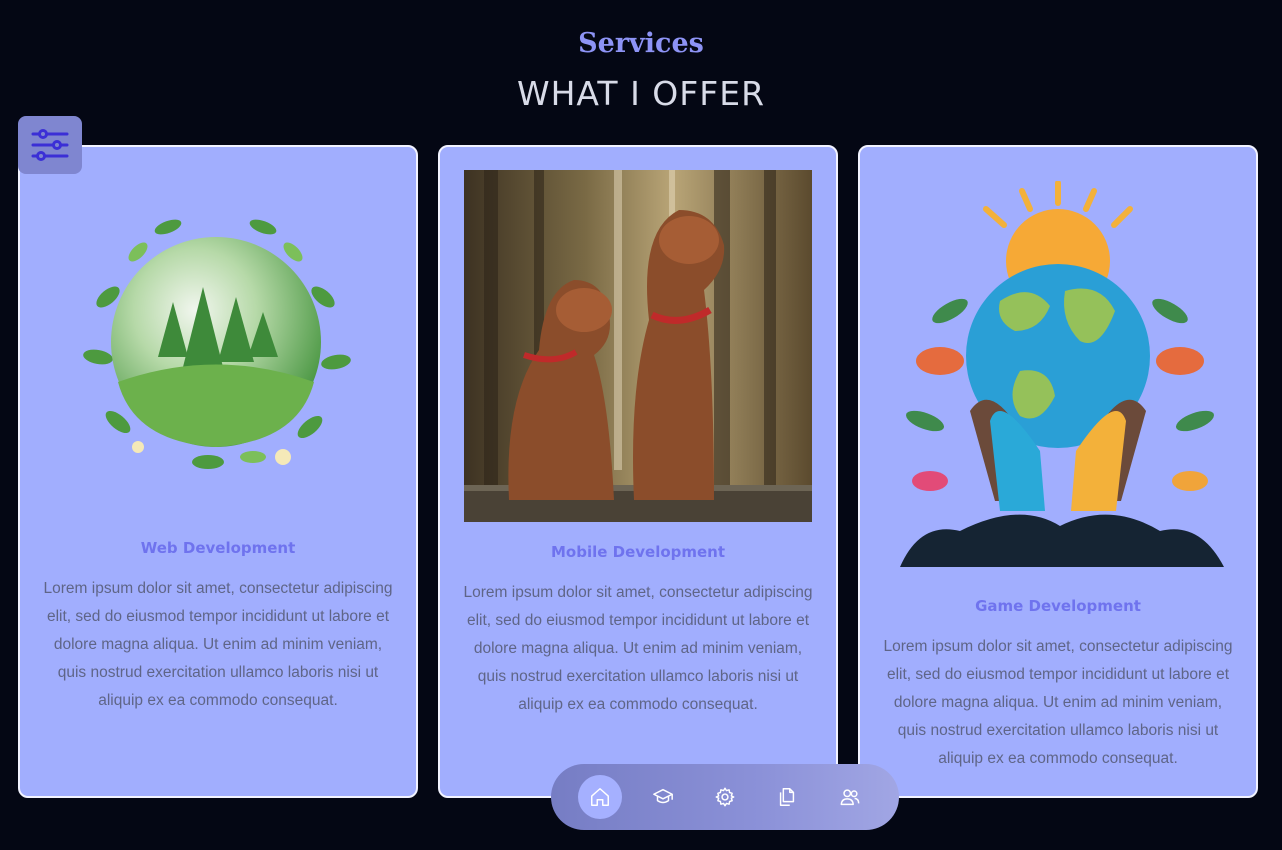  I want to click on nav-services, so click(725, 797).